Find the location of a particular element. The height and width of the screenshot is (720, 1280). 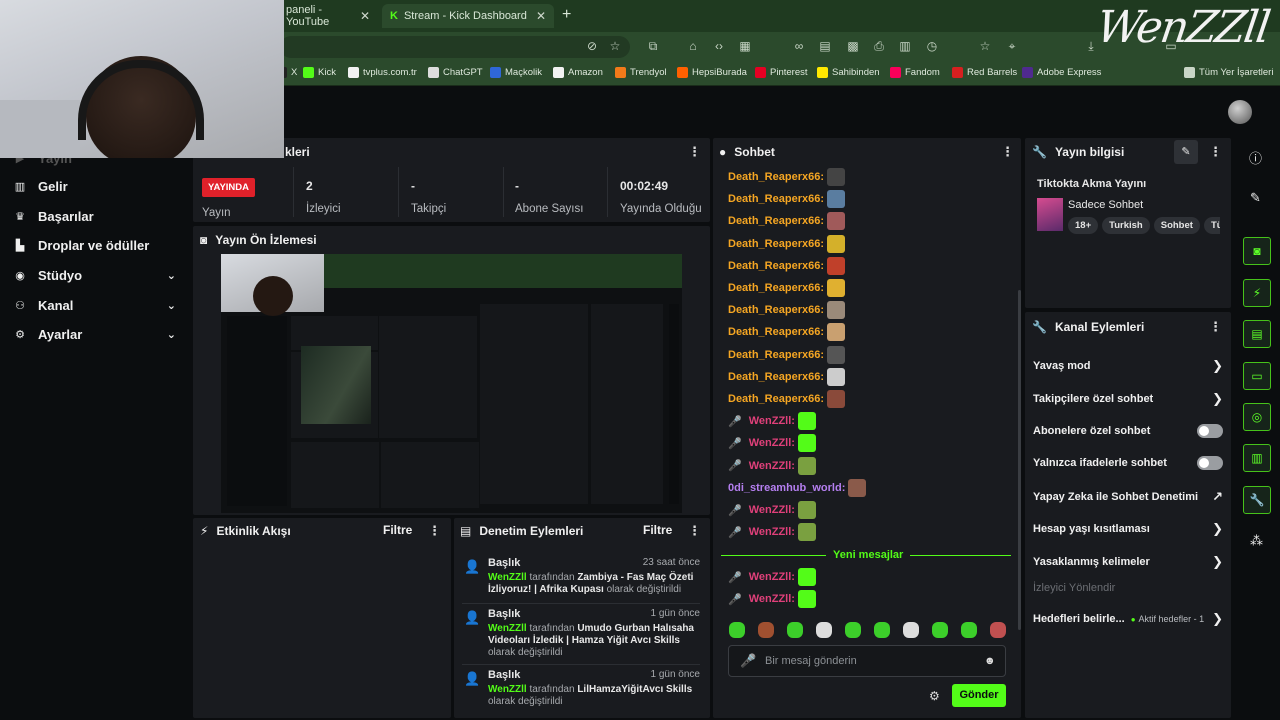

bookmark-item: Maçkolik is located at coordinates (516, 72).